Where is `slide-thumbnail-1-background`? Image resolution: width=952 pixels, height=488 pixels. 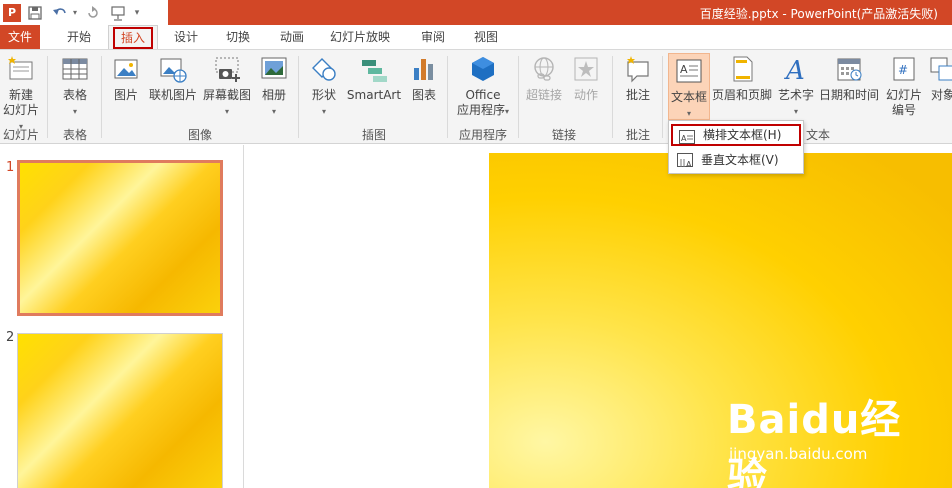
slide-thumbnail-1-background is located at coordinates (120, 238).